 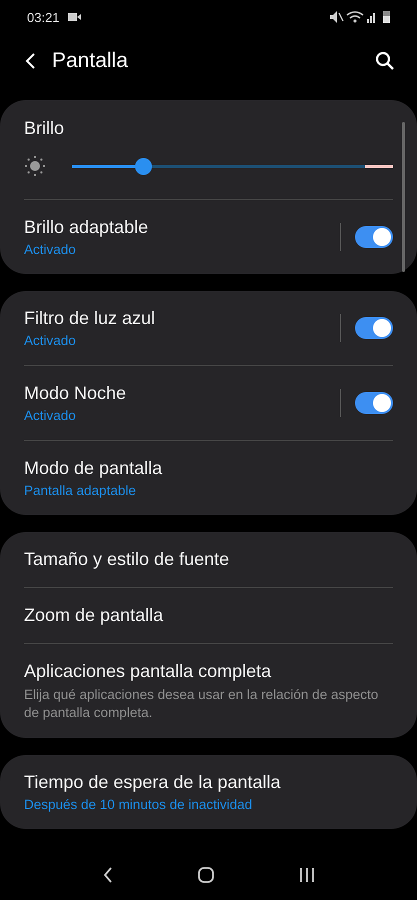 I want to click on slider-thumb, so click(x=143, y=166).